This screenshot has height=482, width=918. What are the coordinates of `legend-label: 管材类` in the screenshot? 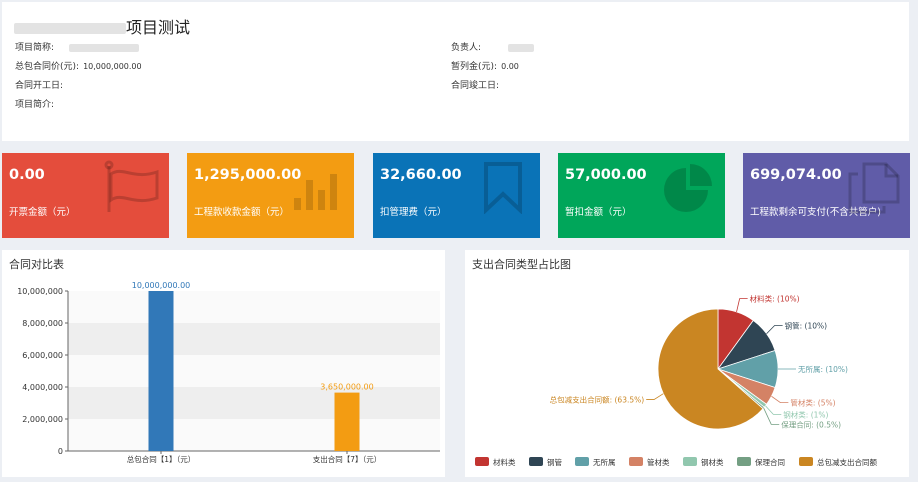 It's located at (658, 462).